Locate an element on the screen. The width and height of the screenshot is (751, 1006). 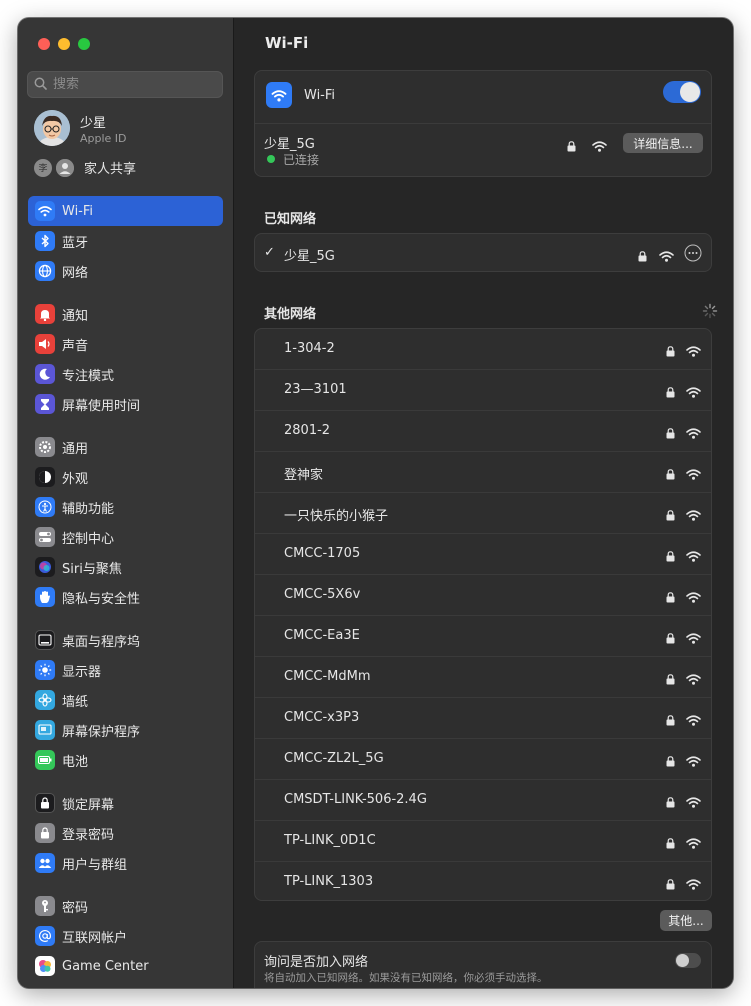
network-name: 登神家 is located at coordinates (304, 475).